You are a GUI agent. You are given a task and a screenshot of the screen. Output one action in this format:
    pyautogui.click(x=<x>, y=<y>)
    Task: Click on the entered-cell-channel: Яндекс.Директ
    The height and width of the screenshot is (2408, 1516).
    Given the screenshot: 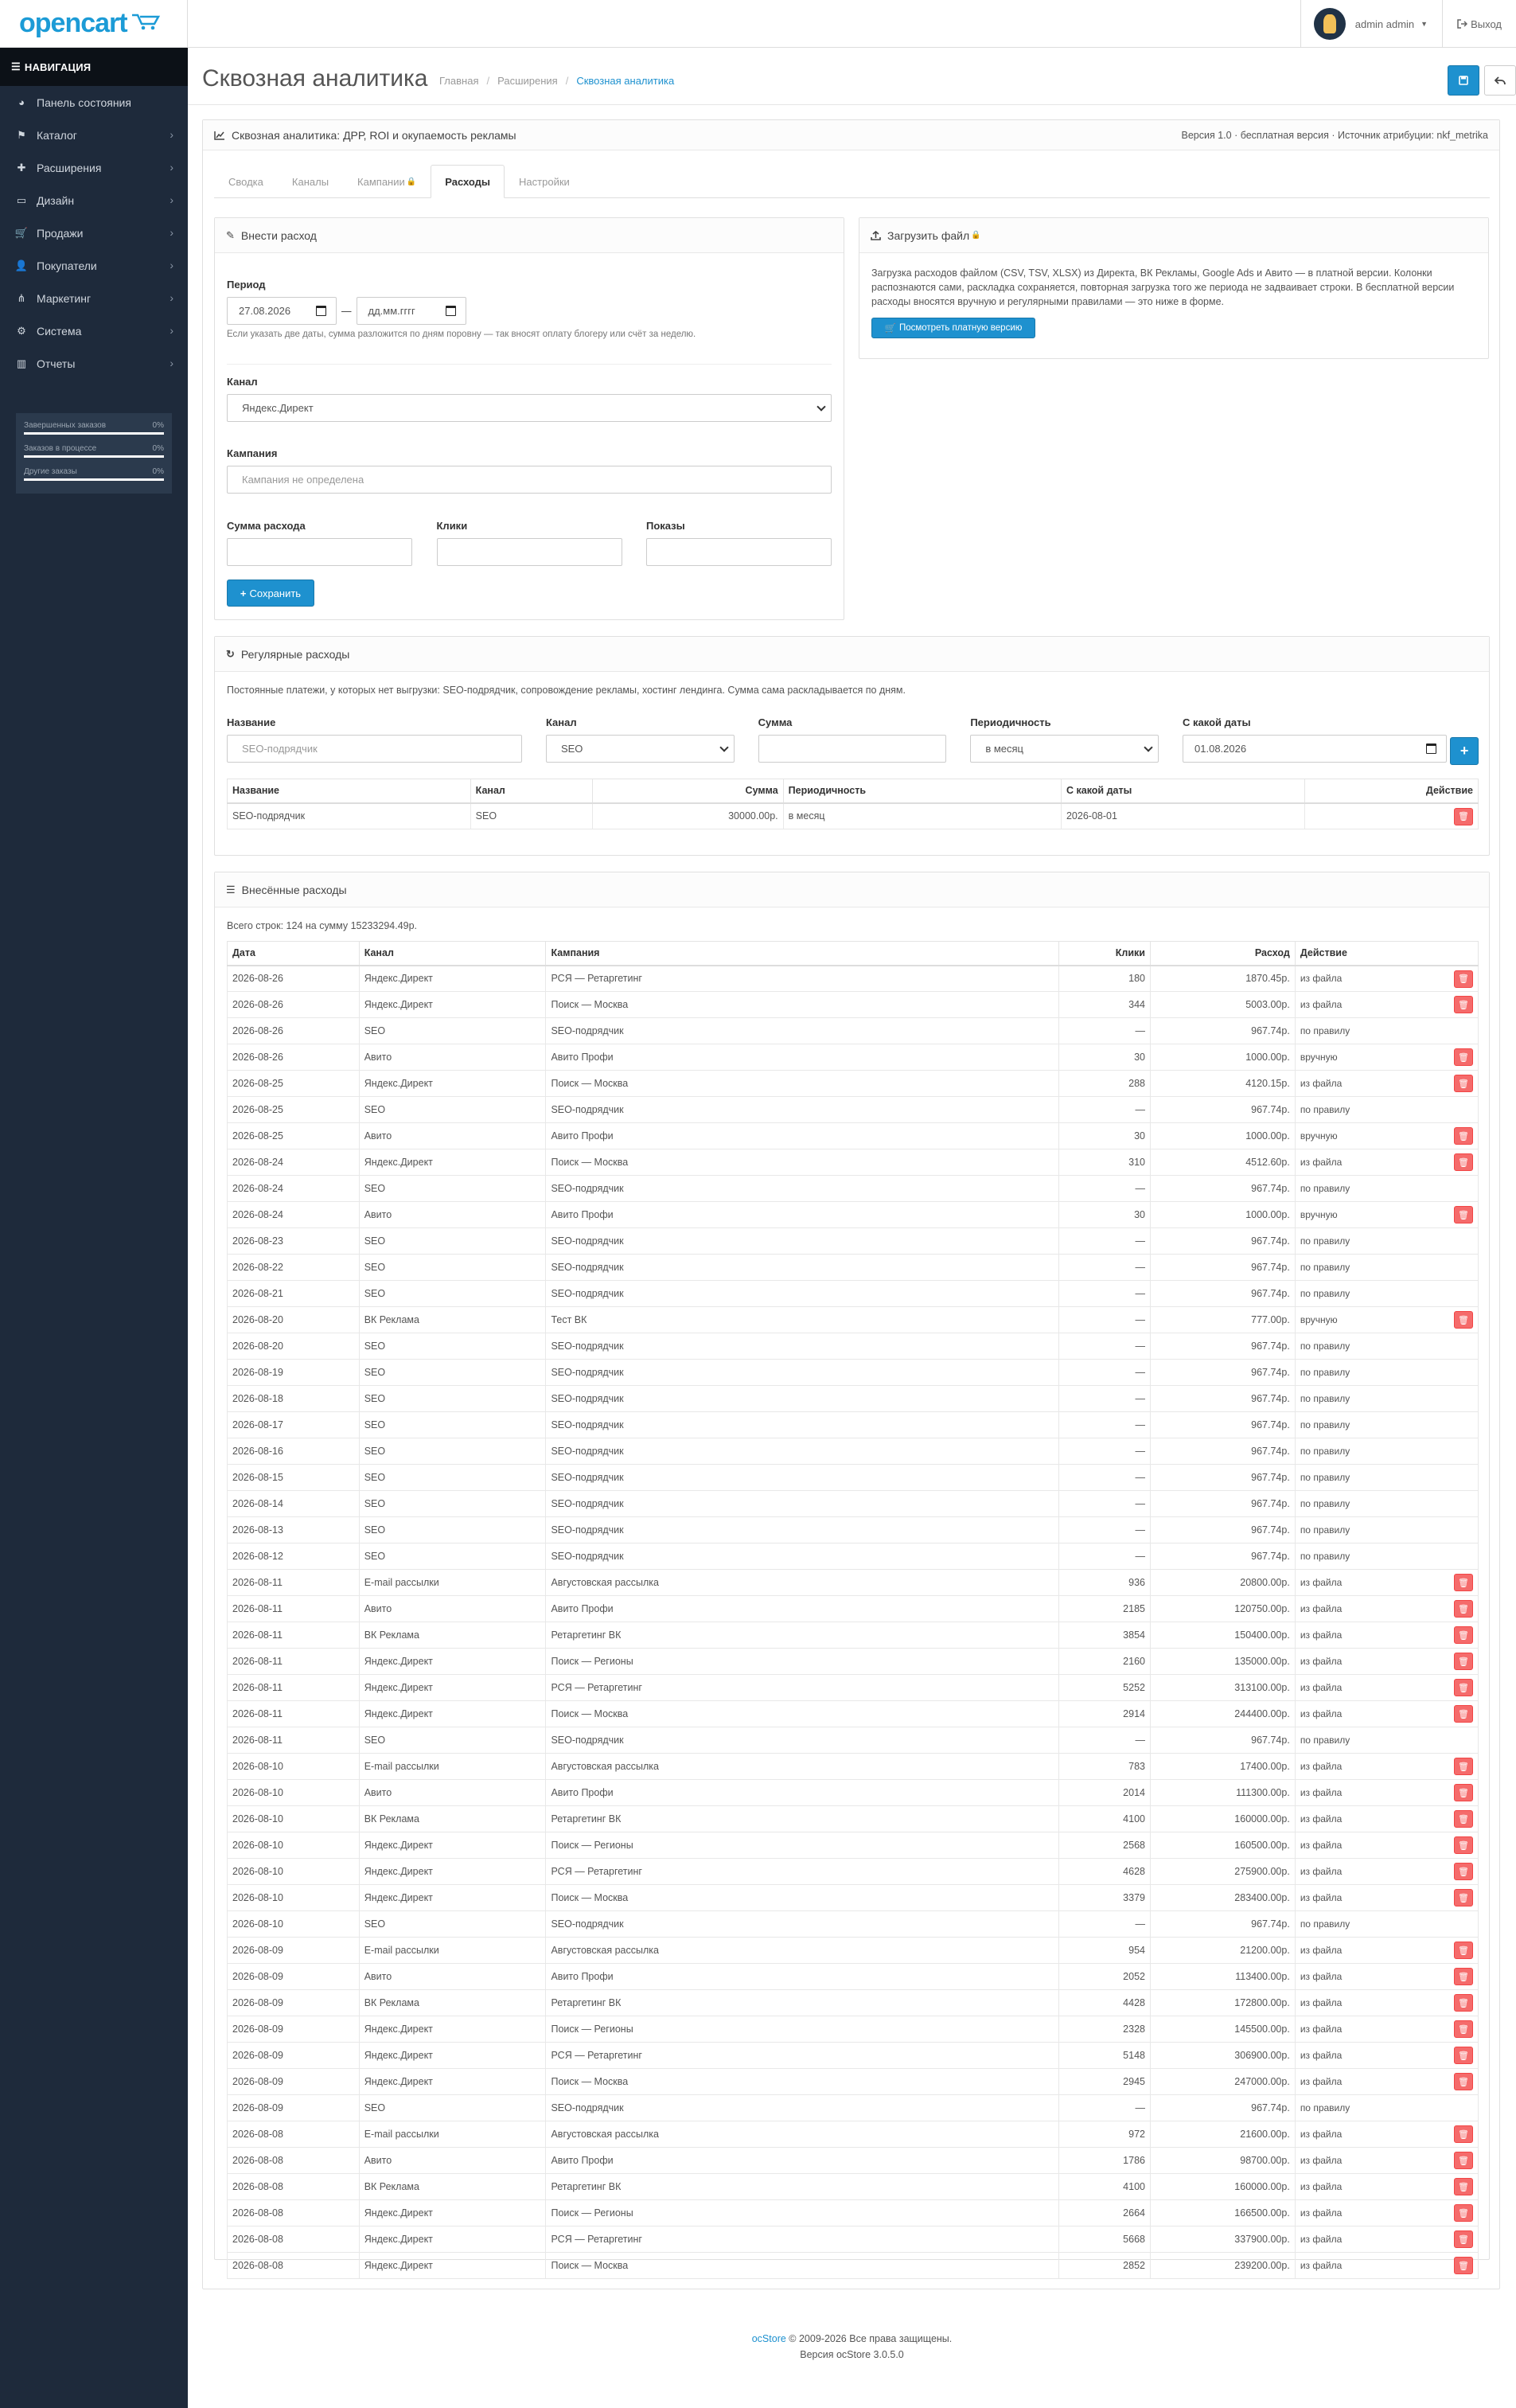 What is the action you would take?
    pyautogui.click(x=453, y=1845)
    